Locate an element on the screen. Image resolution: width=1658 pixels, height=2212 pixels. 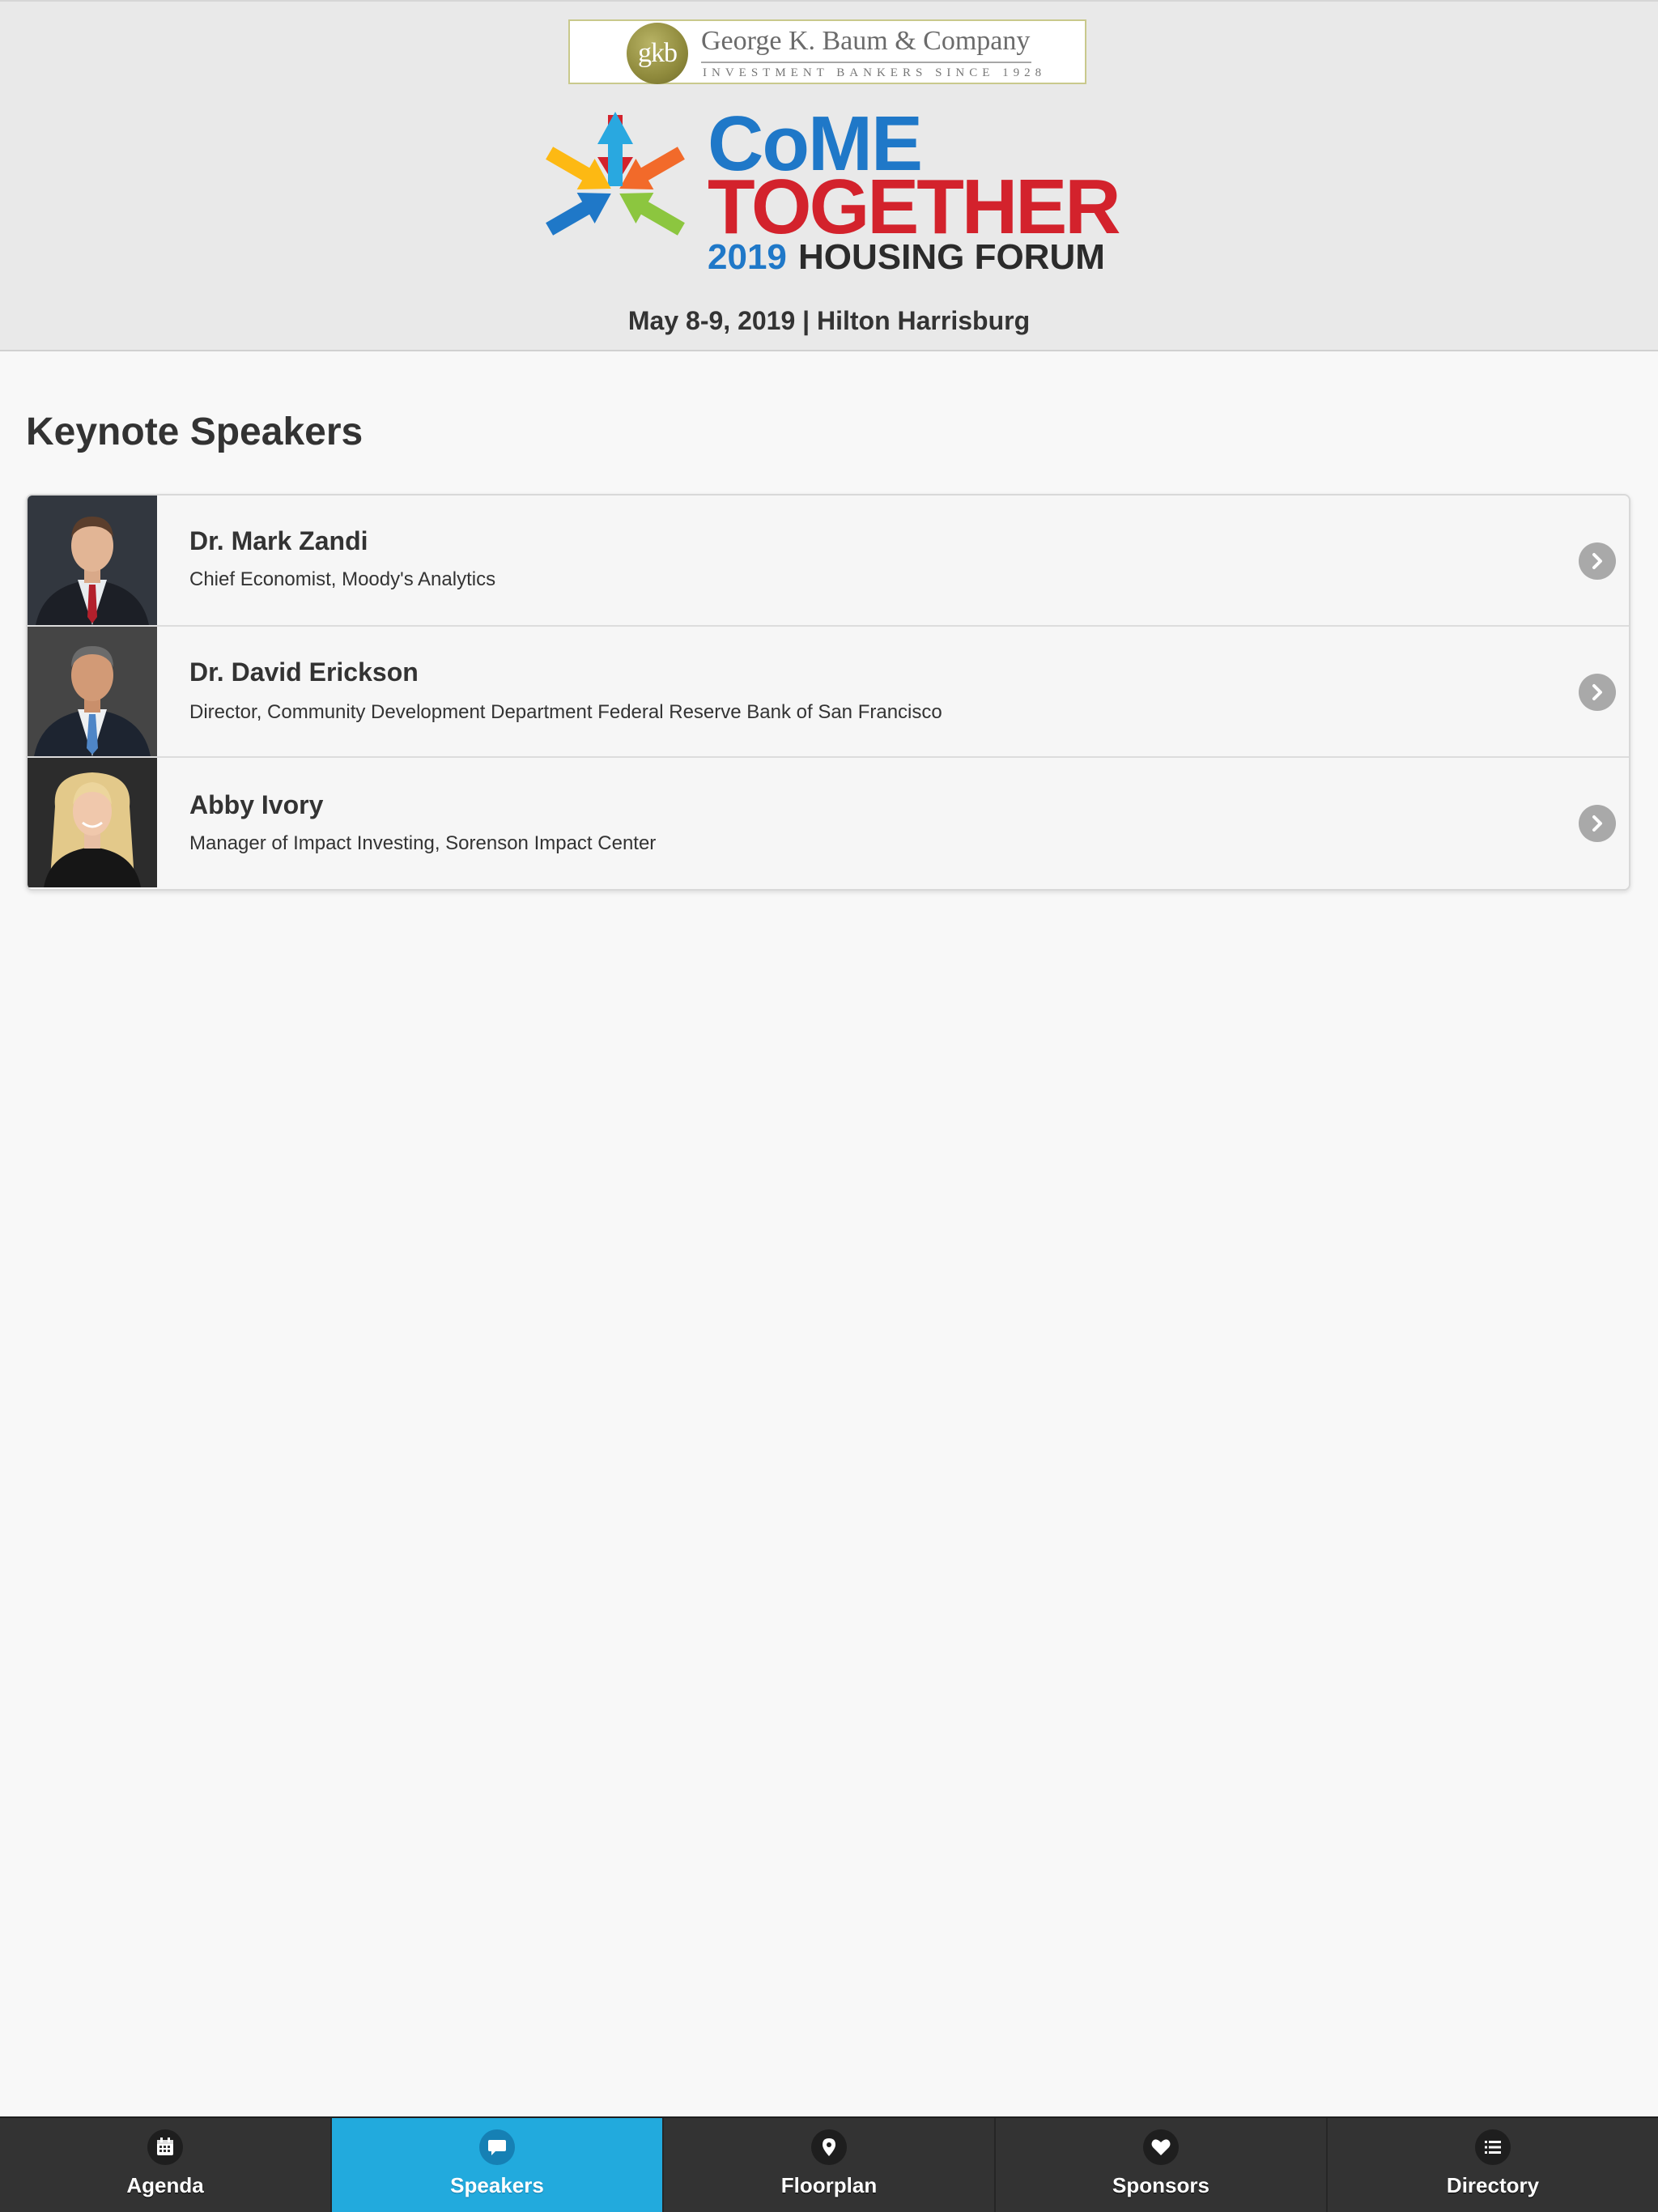
sponsor-divider is located at coordinates (866, 63).